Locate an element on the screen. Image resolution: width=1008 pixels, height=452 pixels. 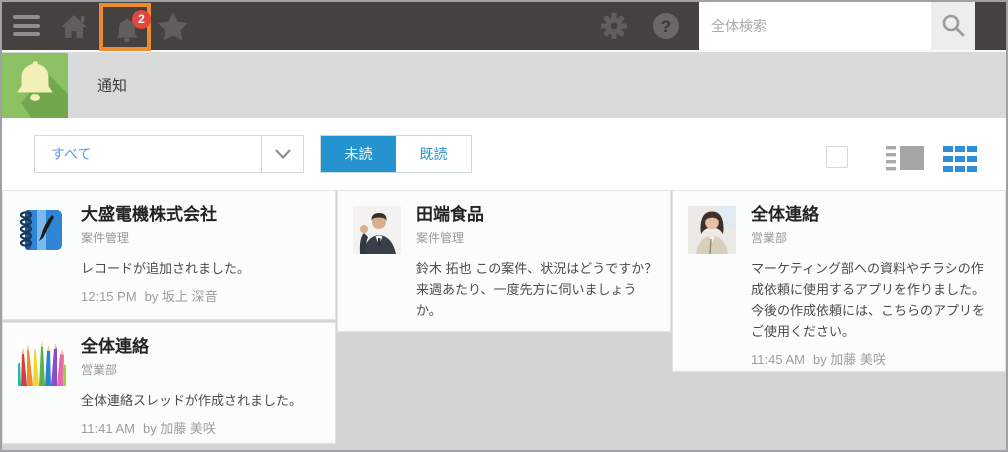
chevron-down-icon is located at coordinates (282, 154).